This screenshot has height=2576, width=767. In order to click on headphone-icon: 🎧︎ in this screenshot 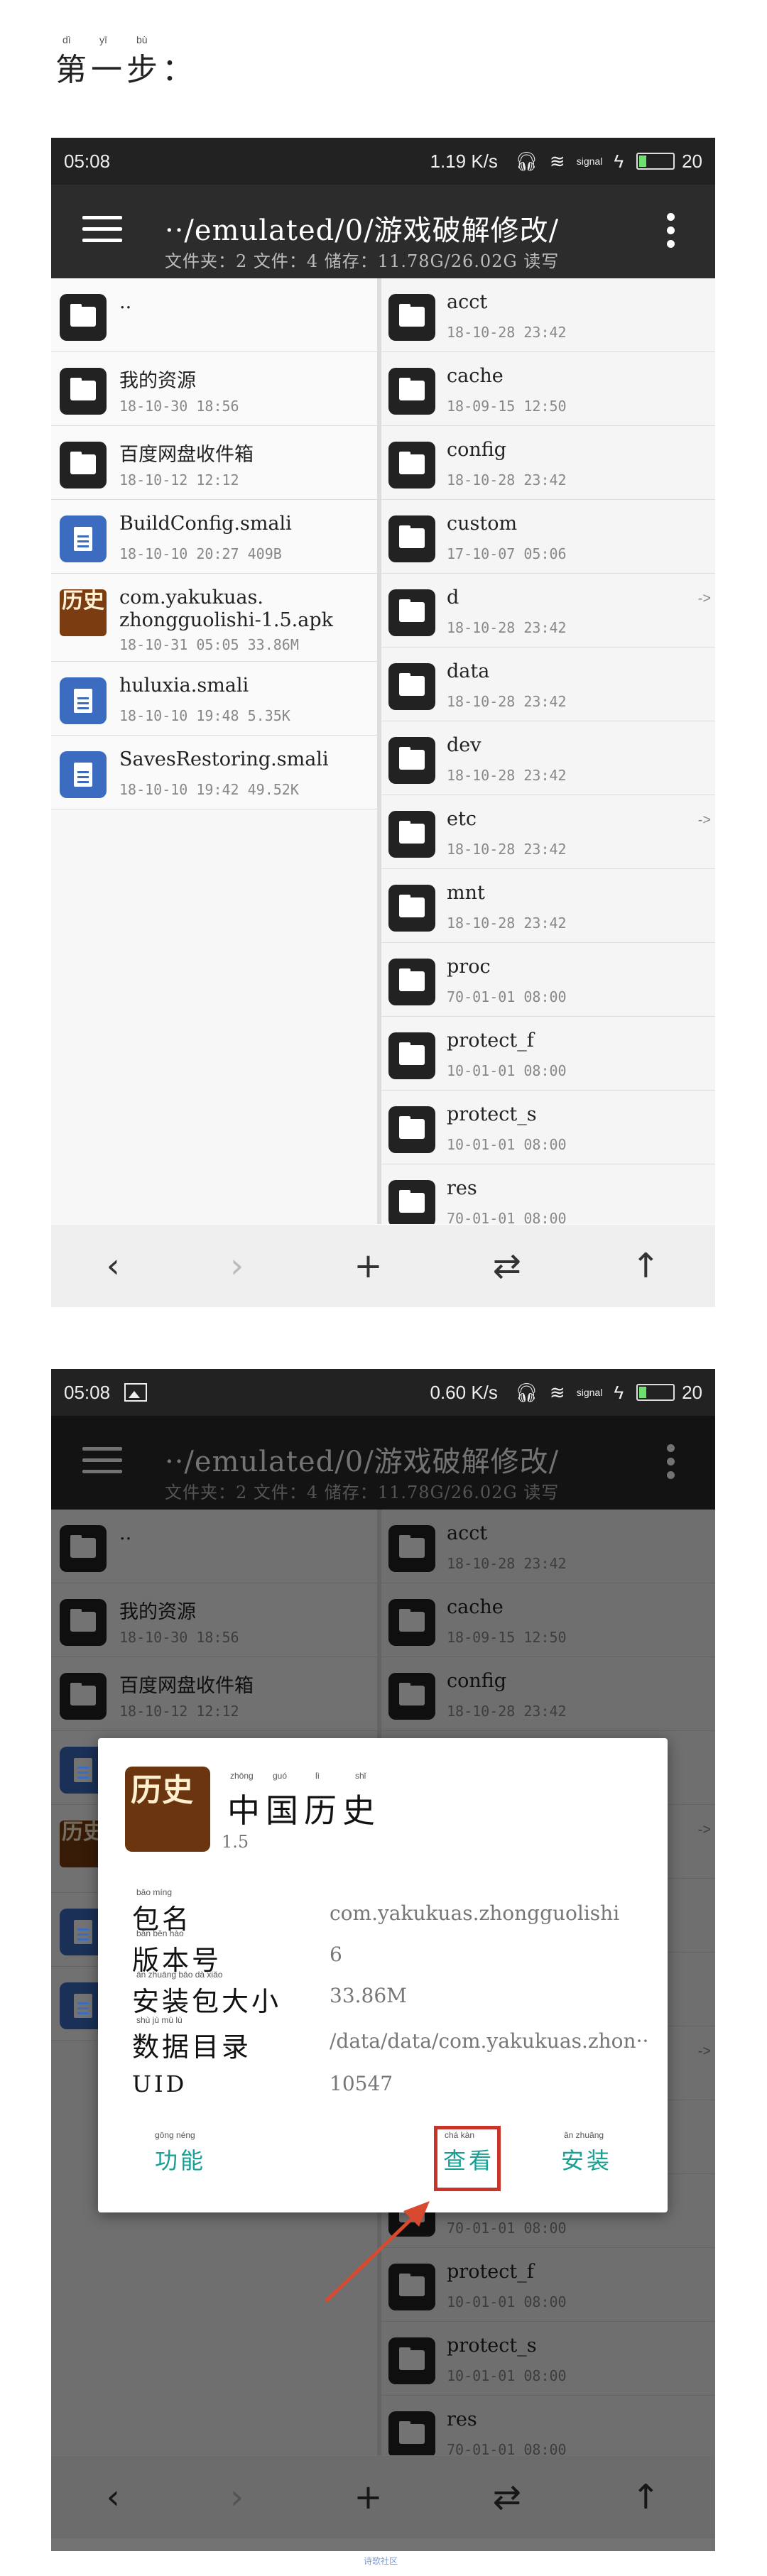, I will do `click(526, 161)`.